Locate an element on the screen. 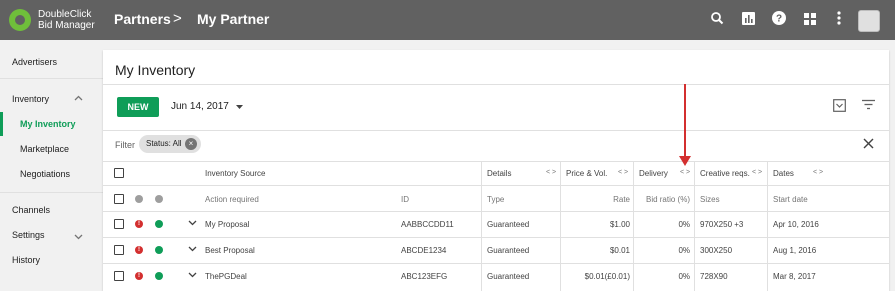 The width and height of the screenshot is (895, 291). date-dropdown: Jun 14, 2017 is located at coordinates (207, 106).